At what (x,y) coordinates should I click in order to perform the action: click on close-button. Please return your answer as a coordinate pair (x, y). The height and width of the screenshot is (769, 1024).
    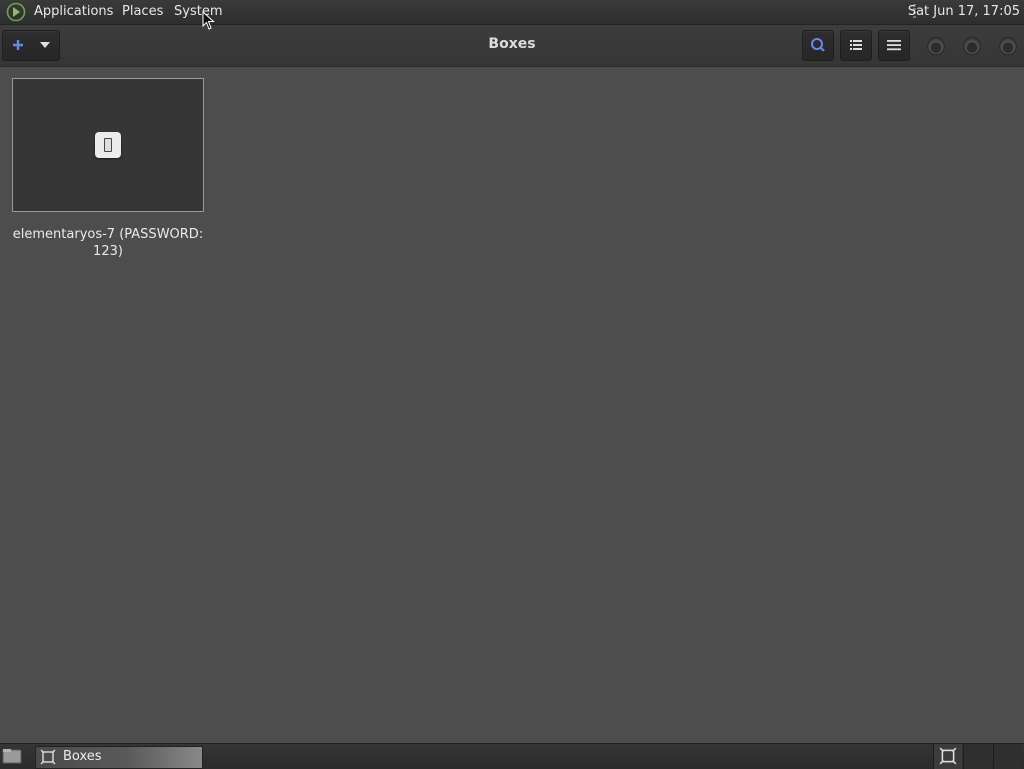
    Looking at the image, I should click on (1008, 46).